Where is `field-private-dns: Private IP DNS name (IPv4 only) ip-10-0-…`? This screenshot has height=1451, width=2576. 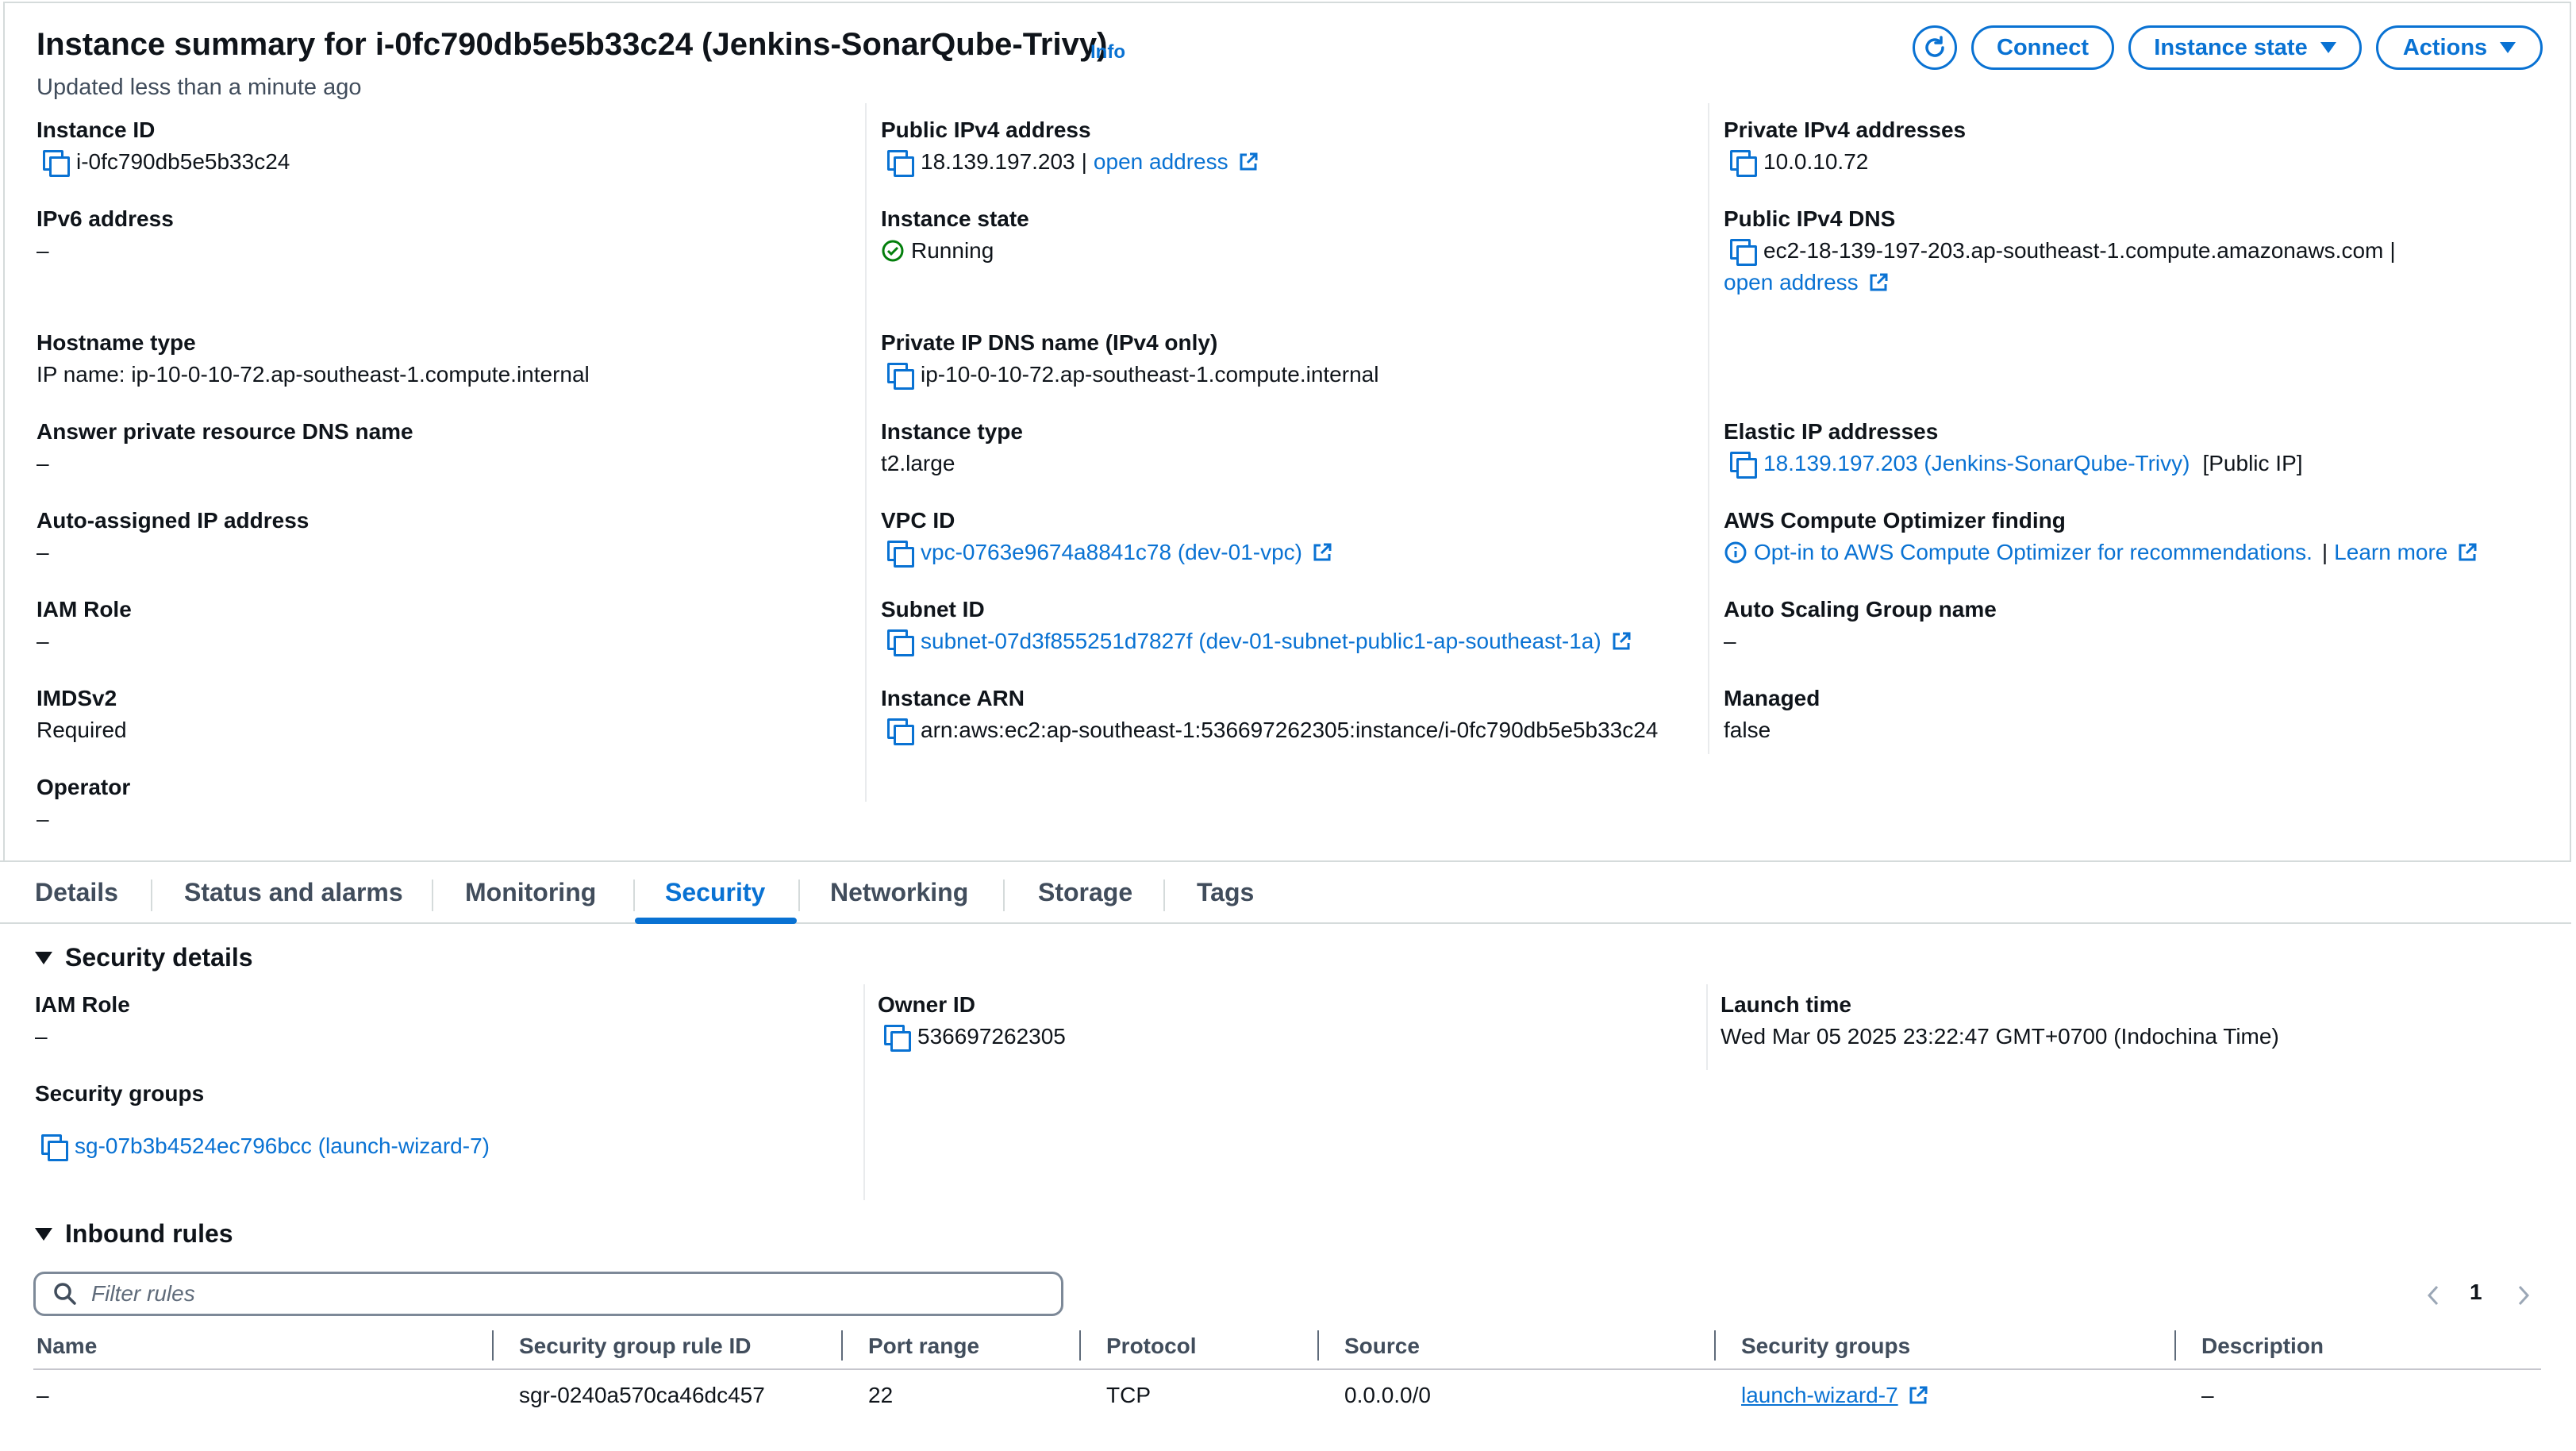
field-private-dns: Private IP DNS name (IPv4 only) ip-10-0-… is located at coordinates (1130, 360).